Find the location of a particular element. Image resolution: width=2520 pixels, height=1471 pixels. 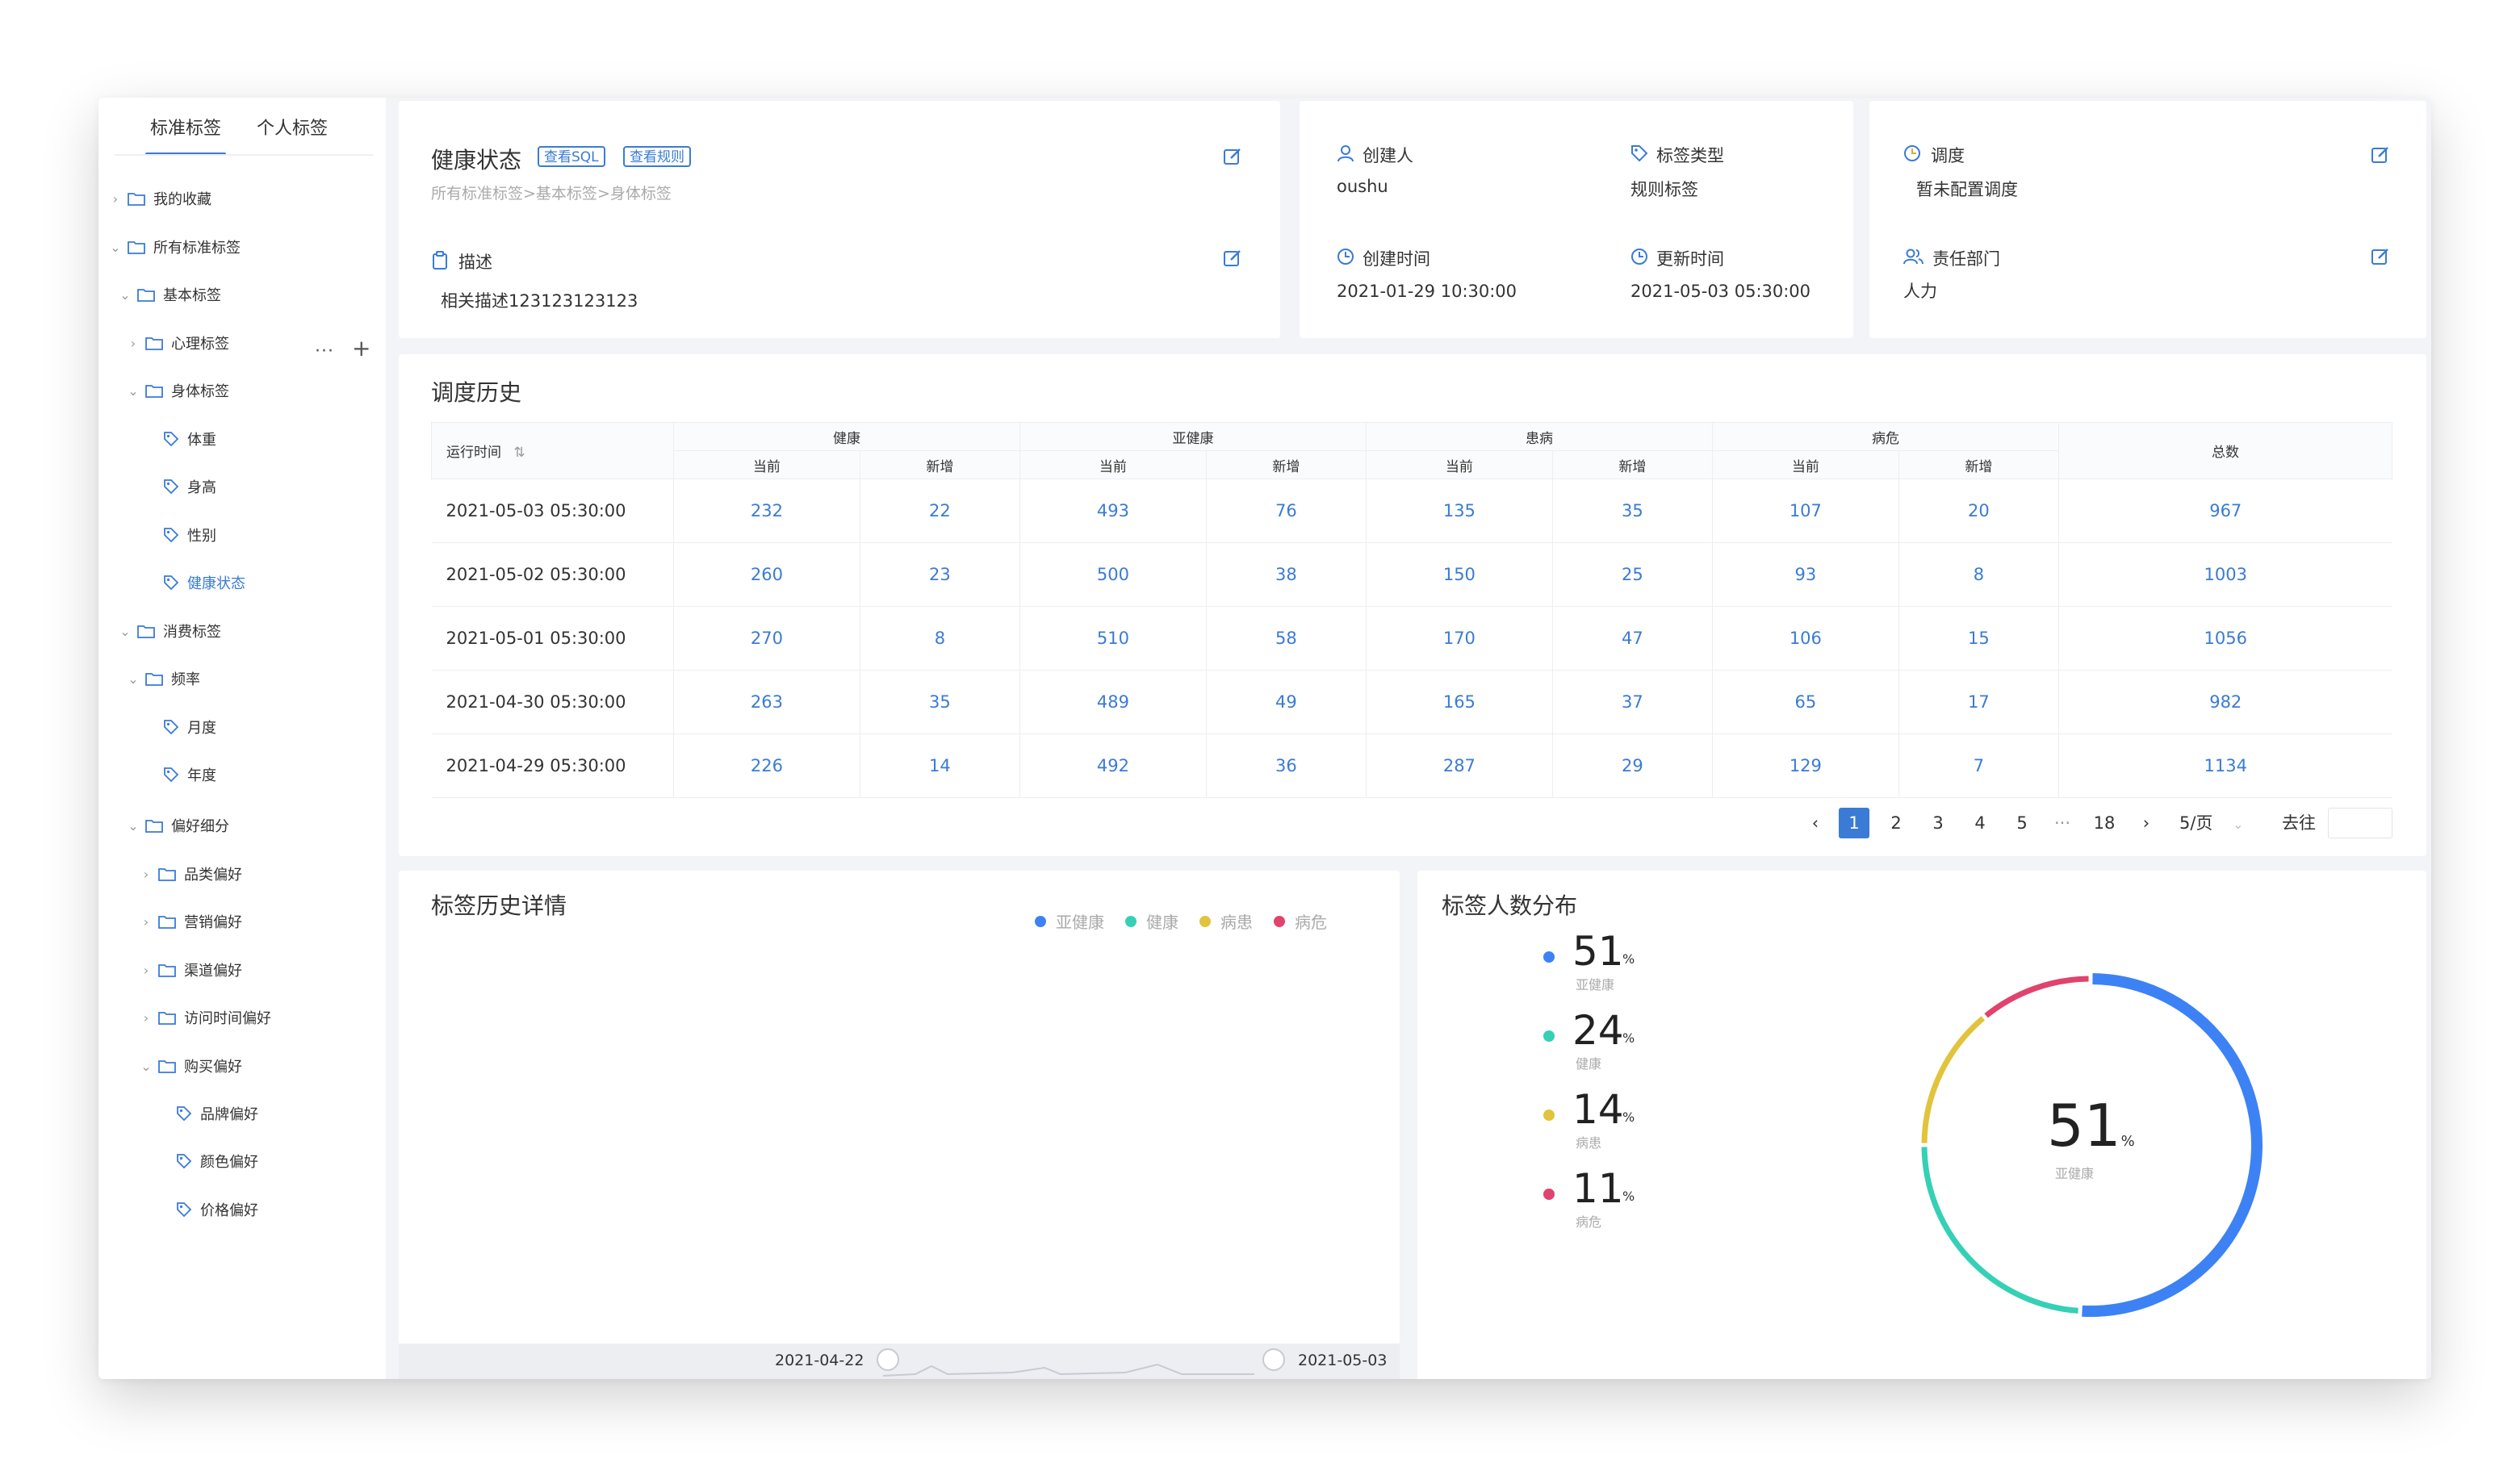

view-sql-button: 查看SQL is located at coordinates (571, 156).